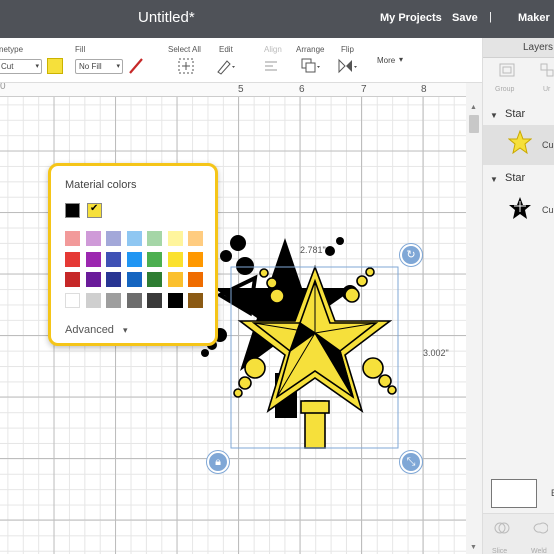 This screenshot has width=554, height=555. I want to click on popup-title: Material colors, so click(101, 185).